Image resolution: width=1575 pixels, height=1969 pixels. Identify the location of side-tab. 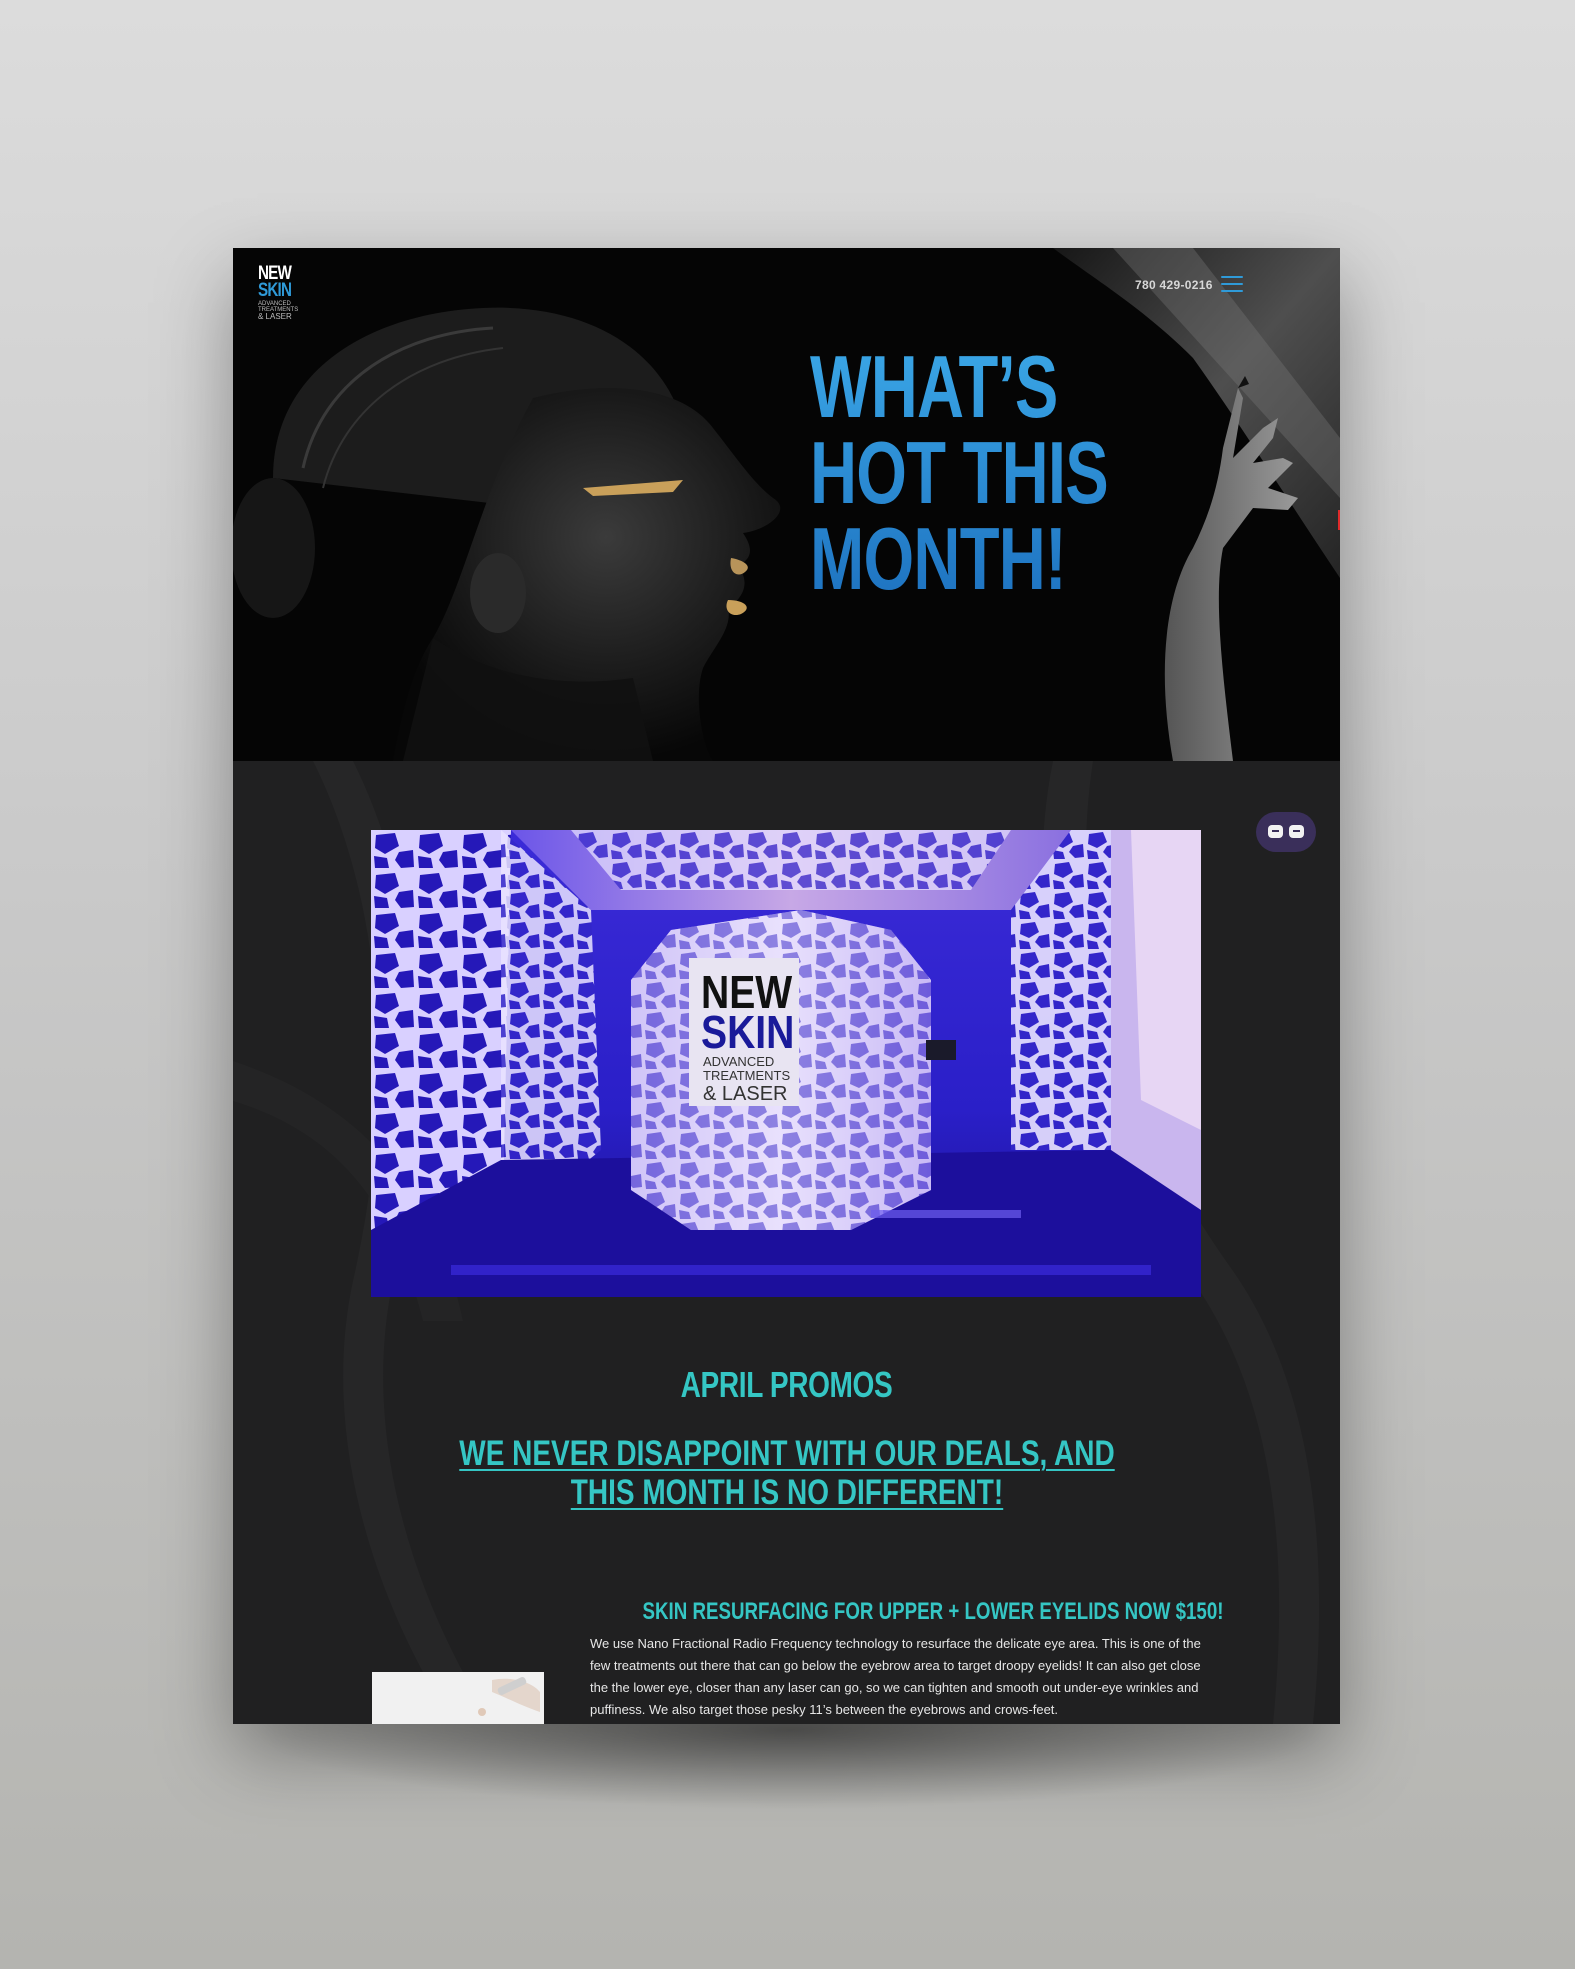
(1339, 520).